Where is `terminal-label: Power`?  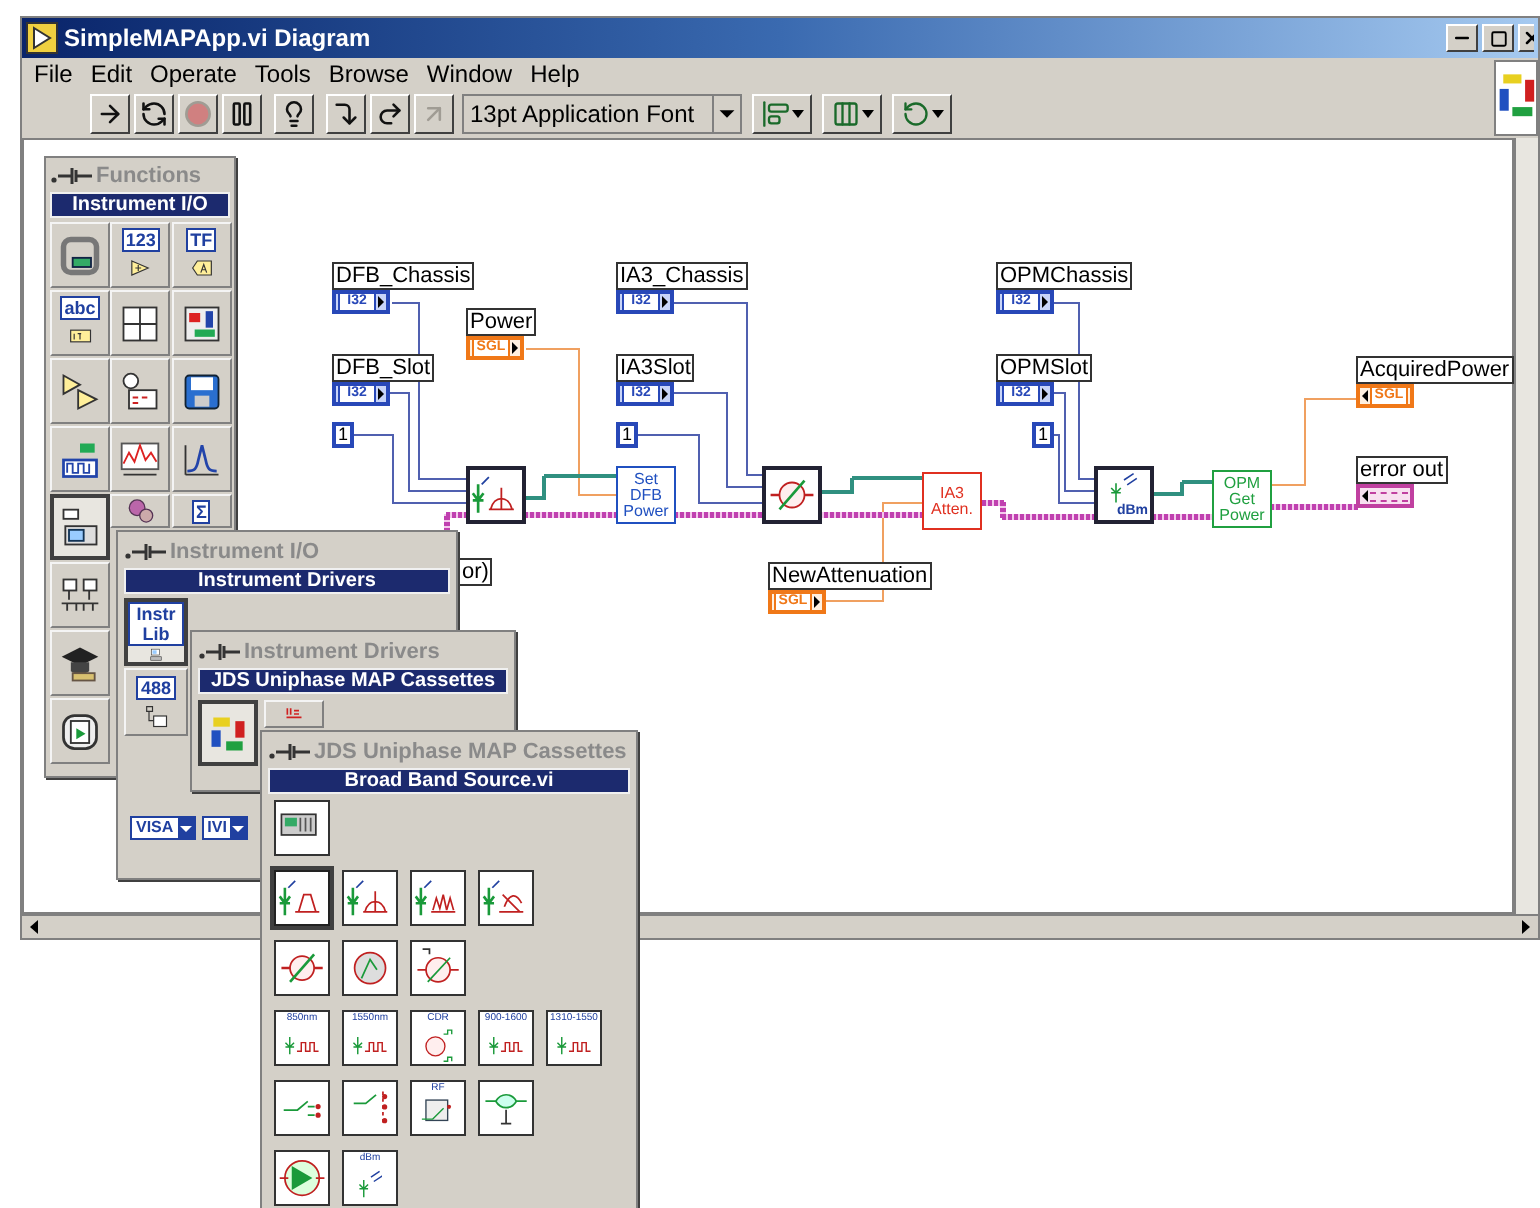 terminal-label: Power is located at coordinates (501, 322).